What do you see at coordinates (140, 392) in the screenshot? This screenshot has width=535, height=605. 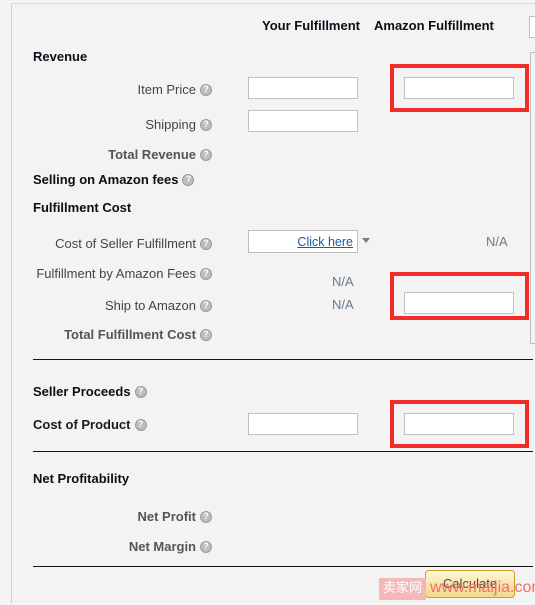 I see `help-icon-seller-proceeds` at bounding box center [140, 392].